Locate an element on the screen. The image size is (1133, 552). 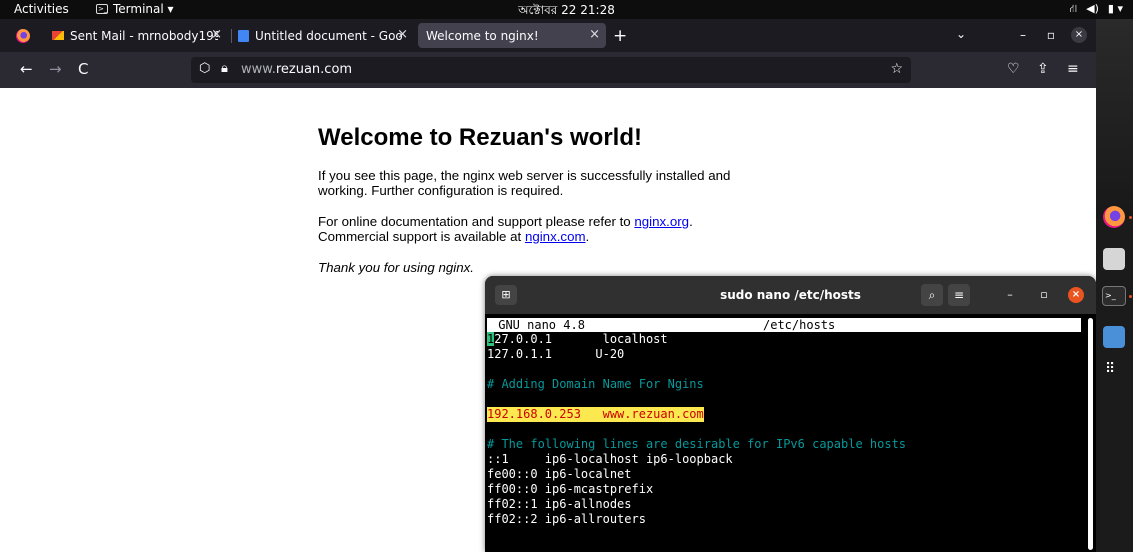
hosts-line: 127.0.0.1 localhost is located at coordinates (577, 339).